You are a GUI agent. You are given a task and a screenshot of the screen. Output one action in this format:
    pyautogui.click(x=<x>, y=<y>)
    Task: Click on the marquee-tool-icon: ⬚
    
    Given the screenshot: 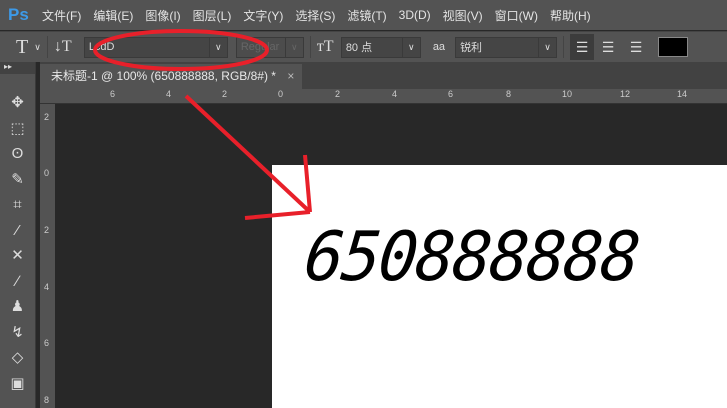 What is the action you would take?
    pyautogui.click(x=17, y=129)
    